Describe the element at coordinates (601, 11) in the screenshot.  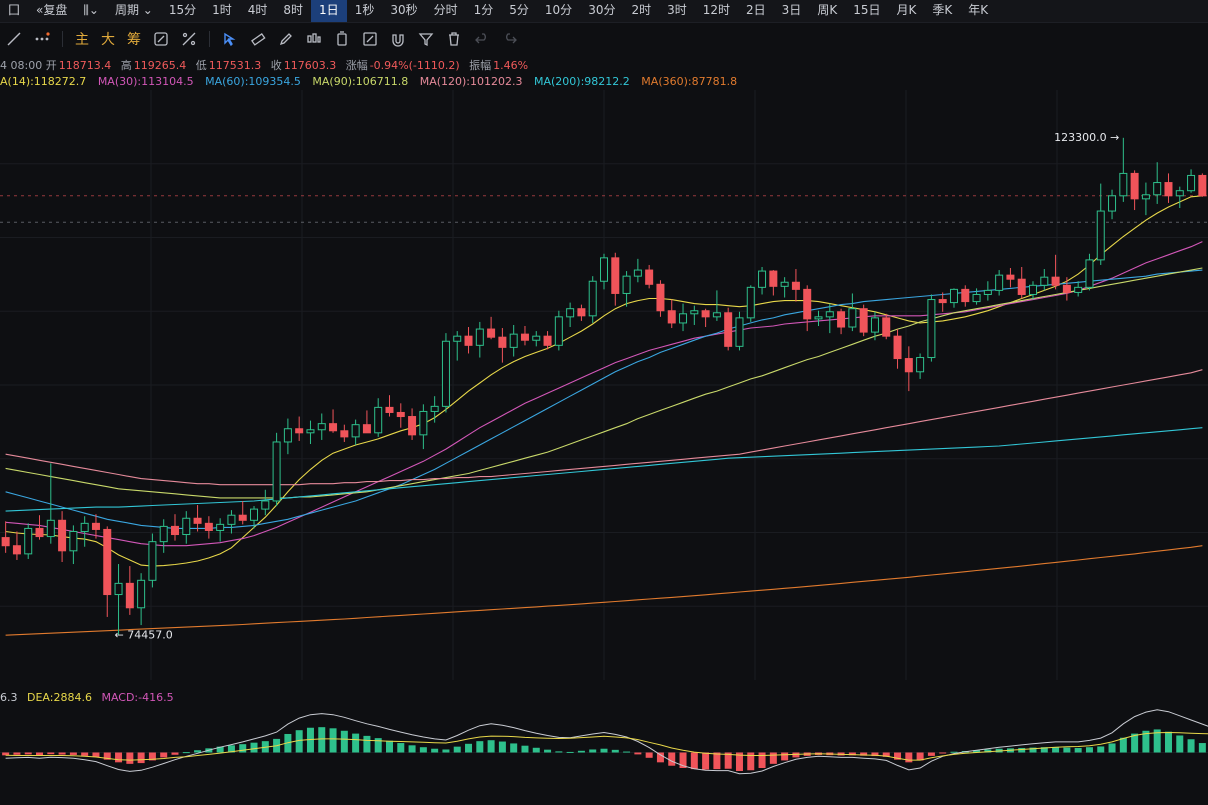
I see `period-30m: 30分` at that location.